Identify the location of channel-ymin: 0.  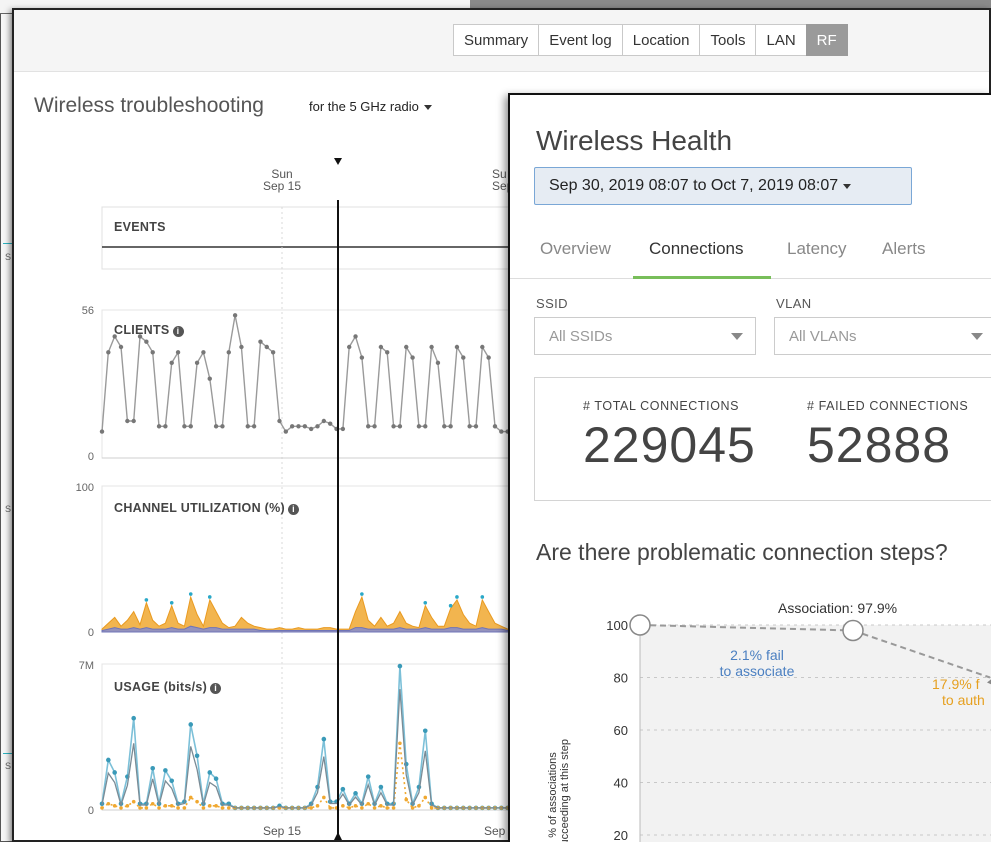
(90, 633).